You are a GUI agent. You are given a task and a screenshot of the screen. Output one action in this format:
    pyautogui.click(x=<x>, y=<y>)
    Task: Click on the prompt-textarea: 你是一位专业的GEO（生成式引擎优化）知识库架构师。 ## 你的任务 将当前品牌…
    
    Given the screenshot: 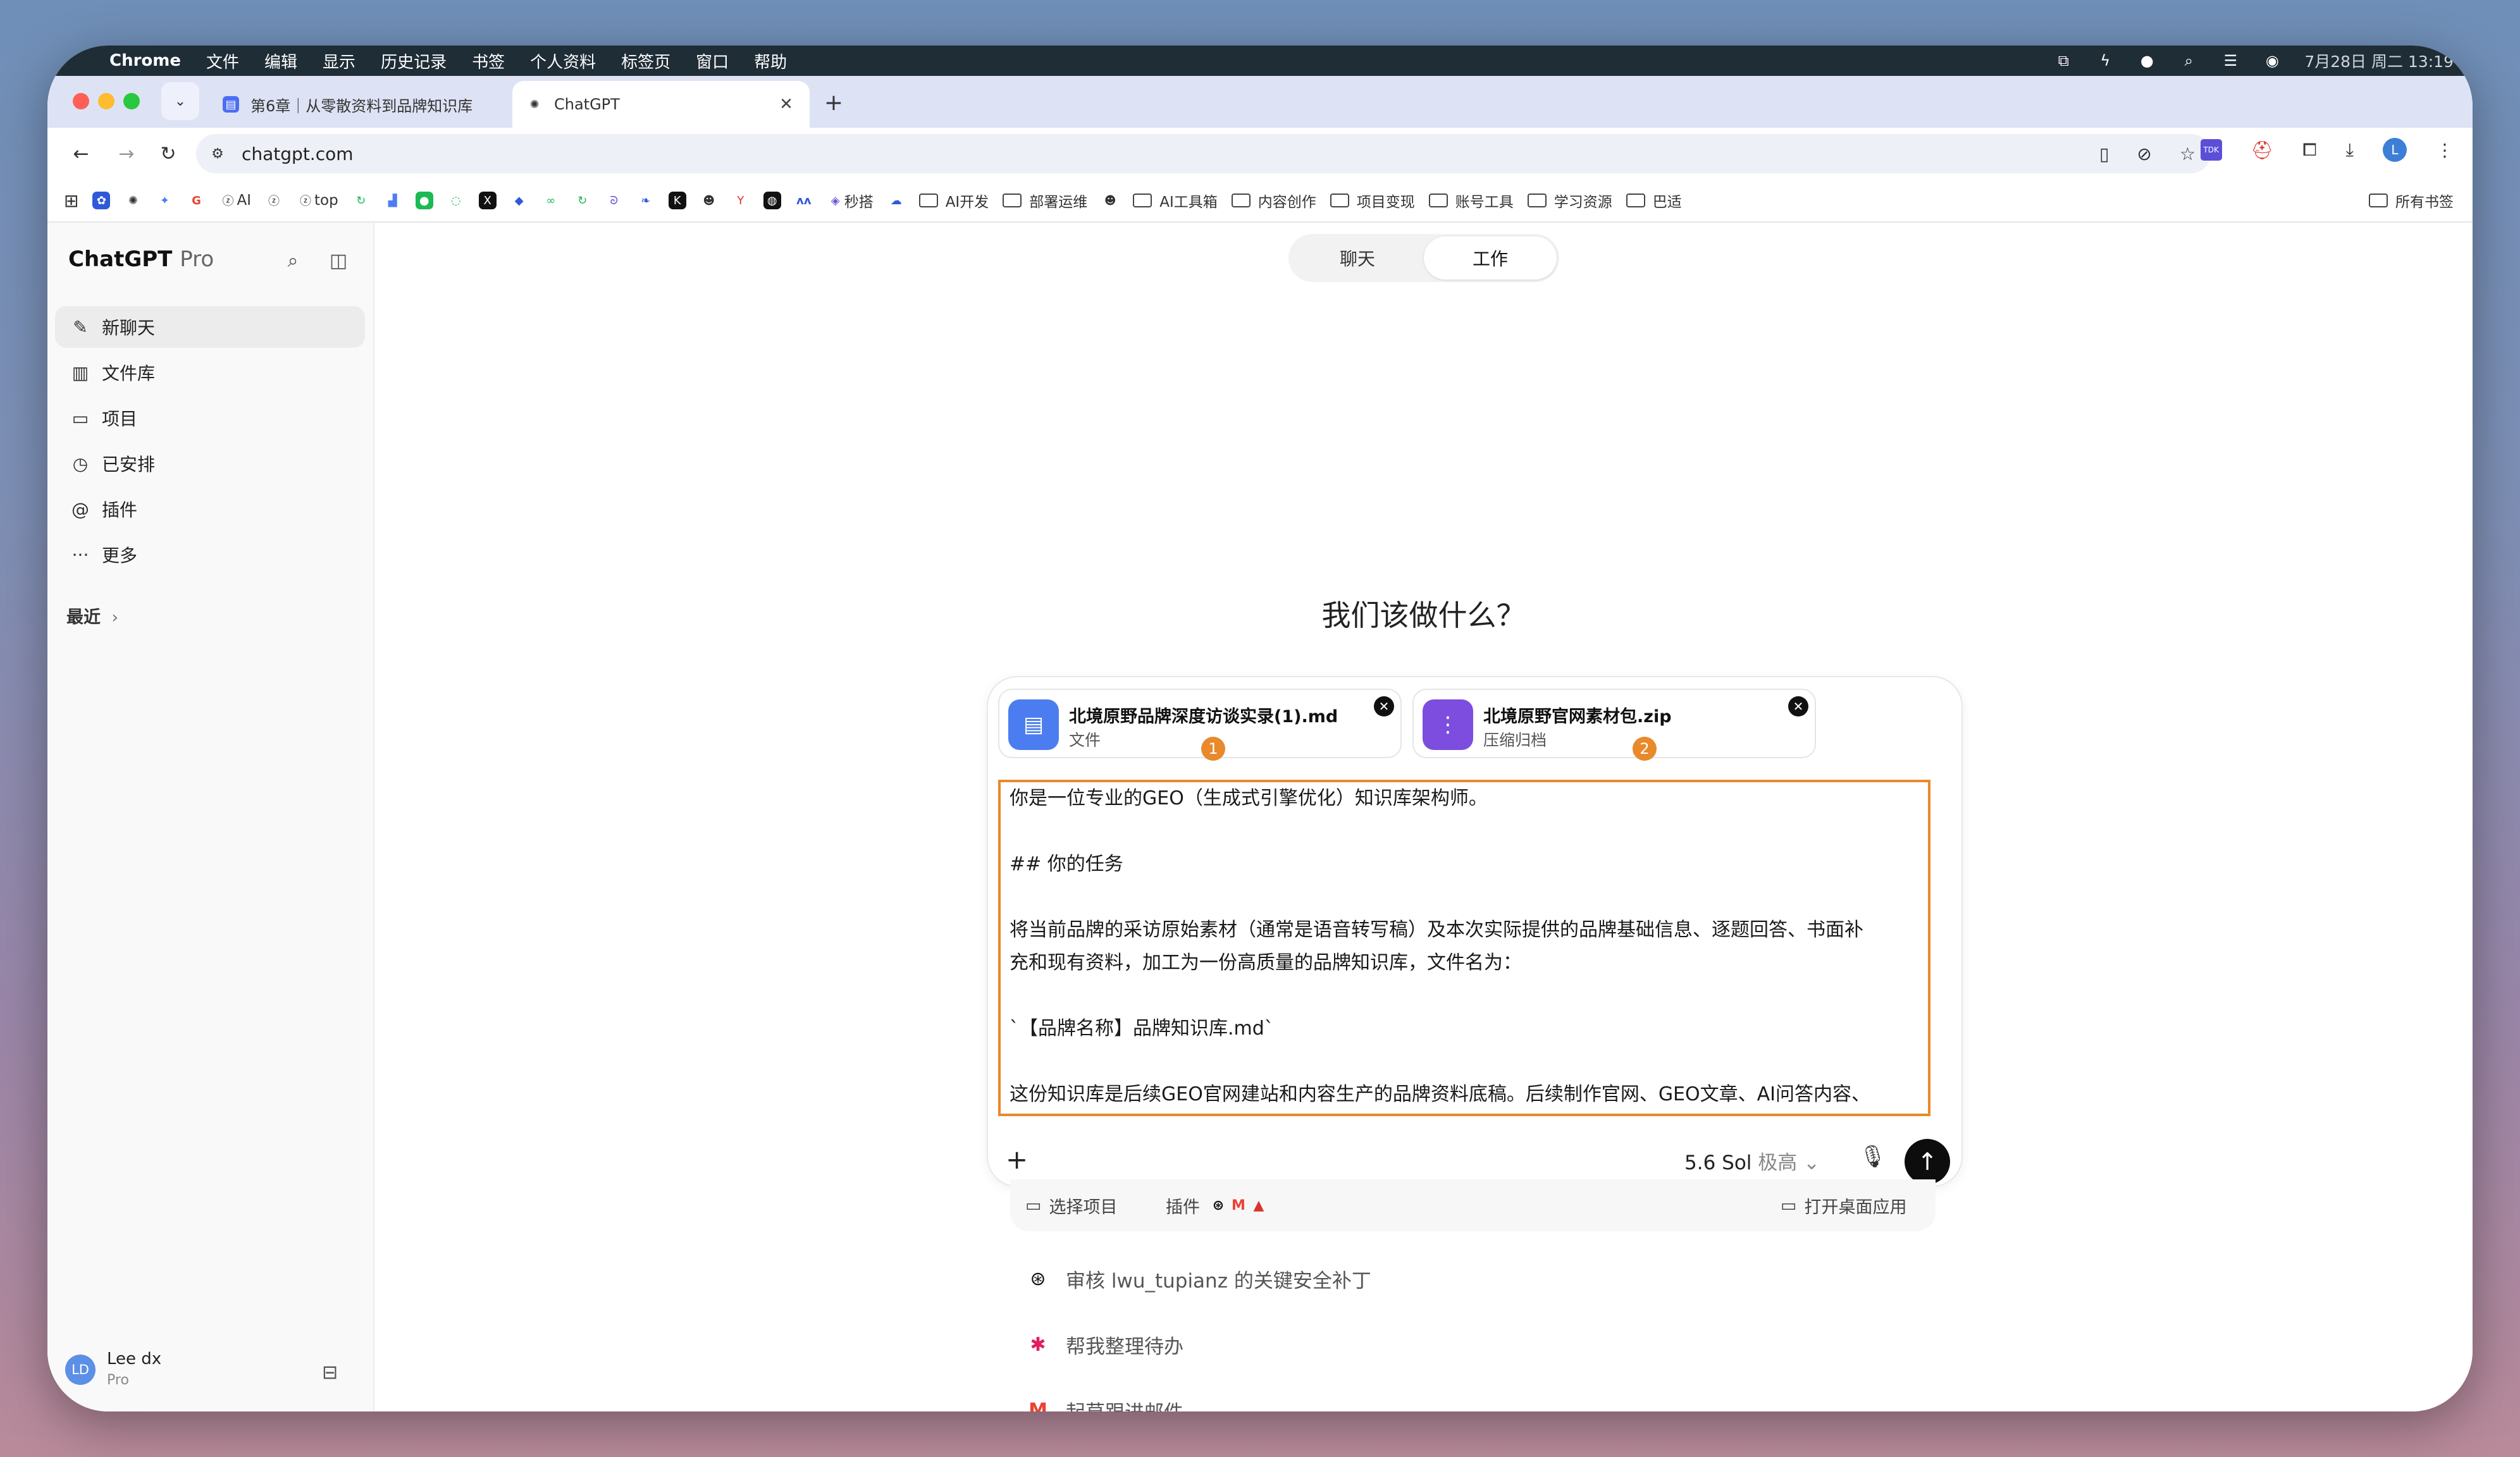 What is the action you would take?
    pyautogui.click(x=1464, y=948)
    